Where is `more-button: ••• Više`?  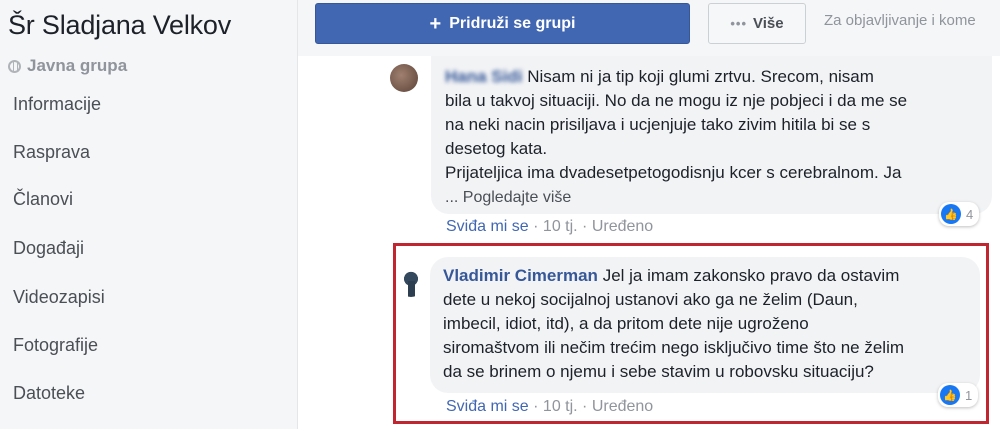
more-button: ••• Više is located at coordinates (757, 23).